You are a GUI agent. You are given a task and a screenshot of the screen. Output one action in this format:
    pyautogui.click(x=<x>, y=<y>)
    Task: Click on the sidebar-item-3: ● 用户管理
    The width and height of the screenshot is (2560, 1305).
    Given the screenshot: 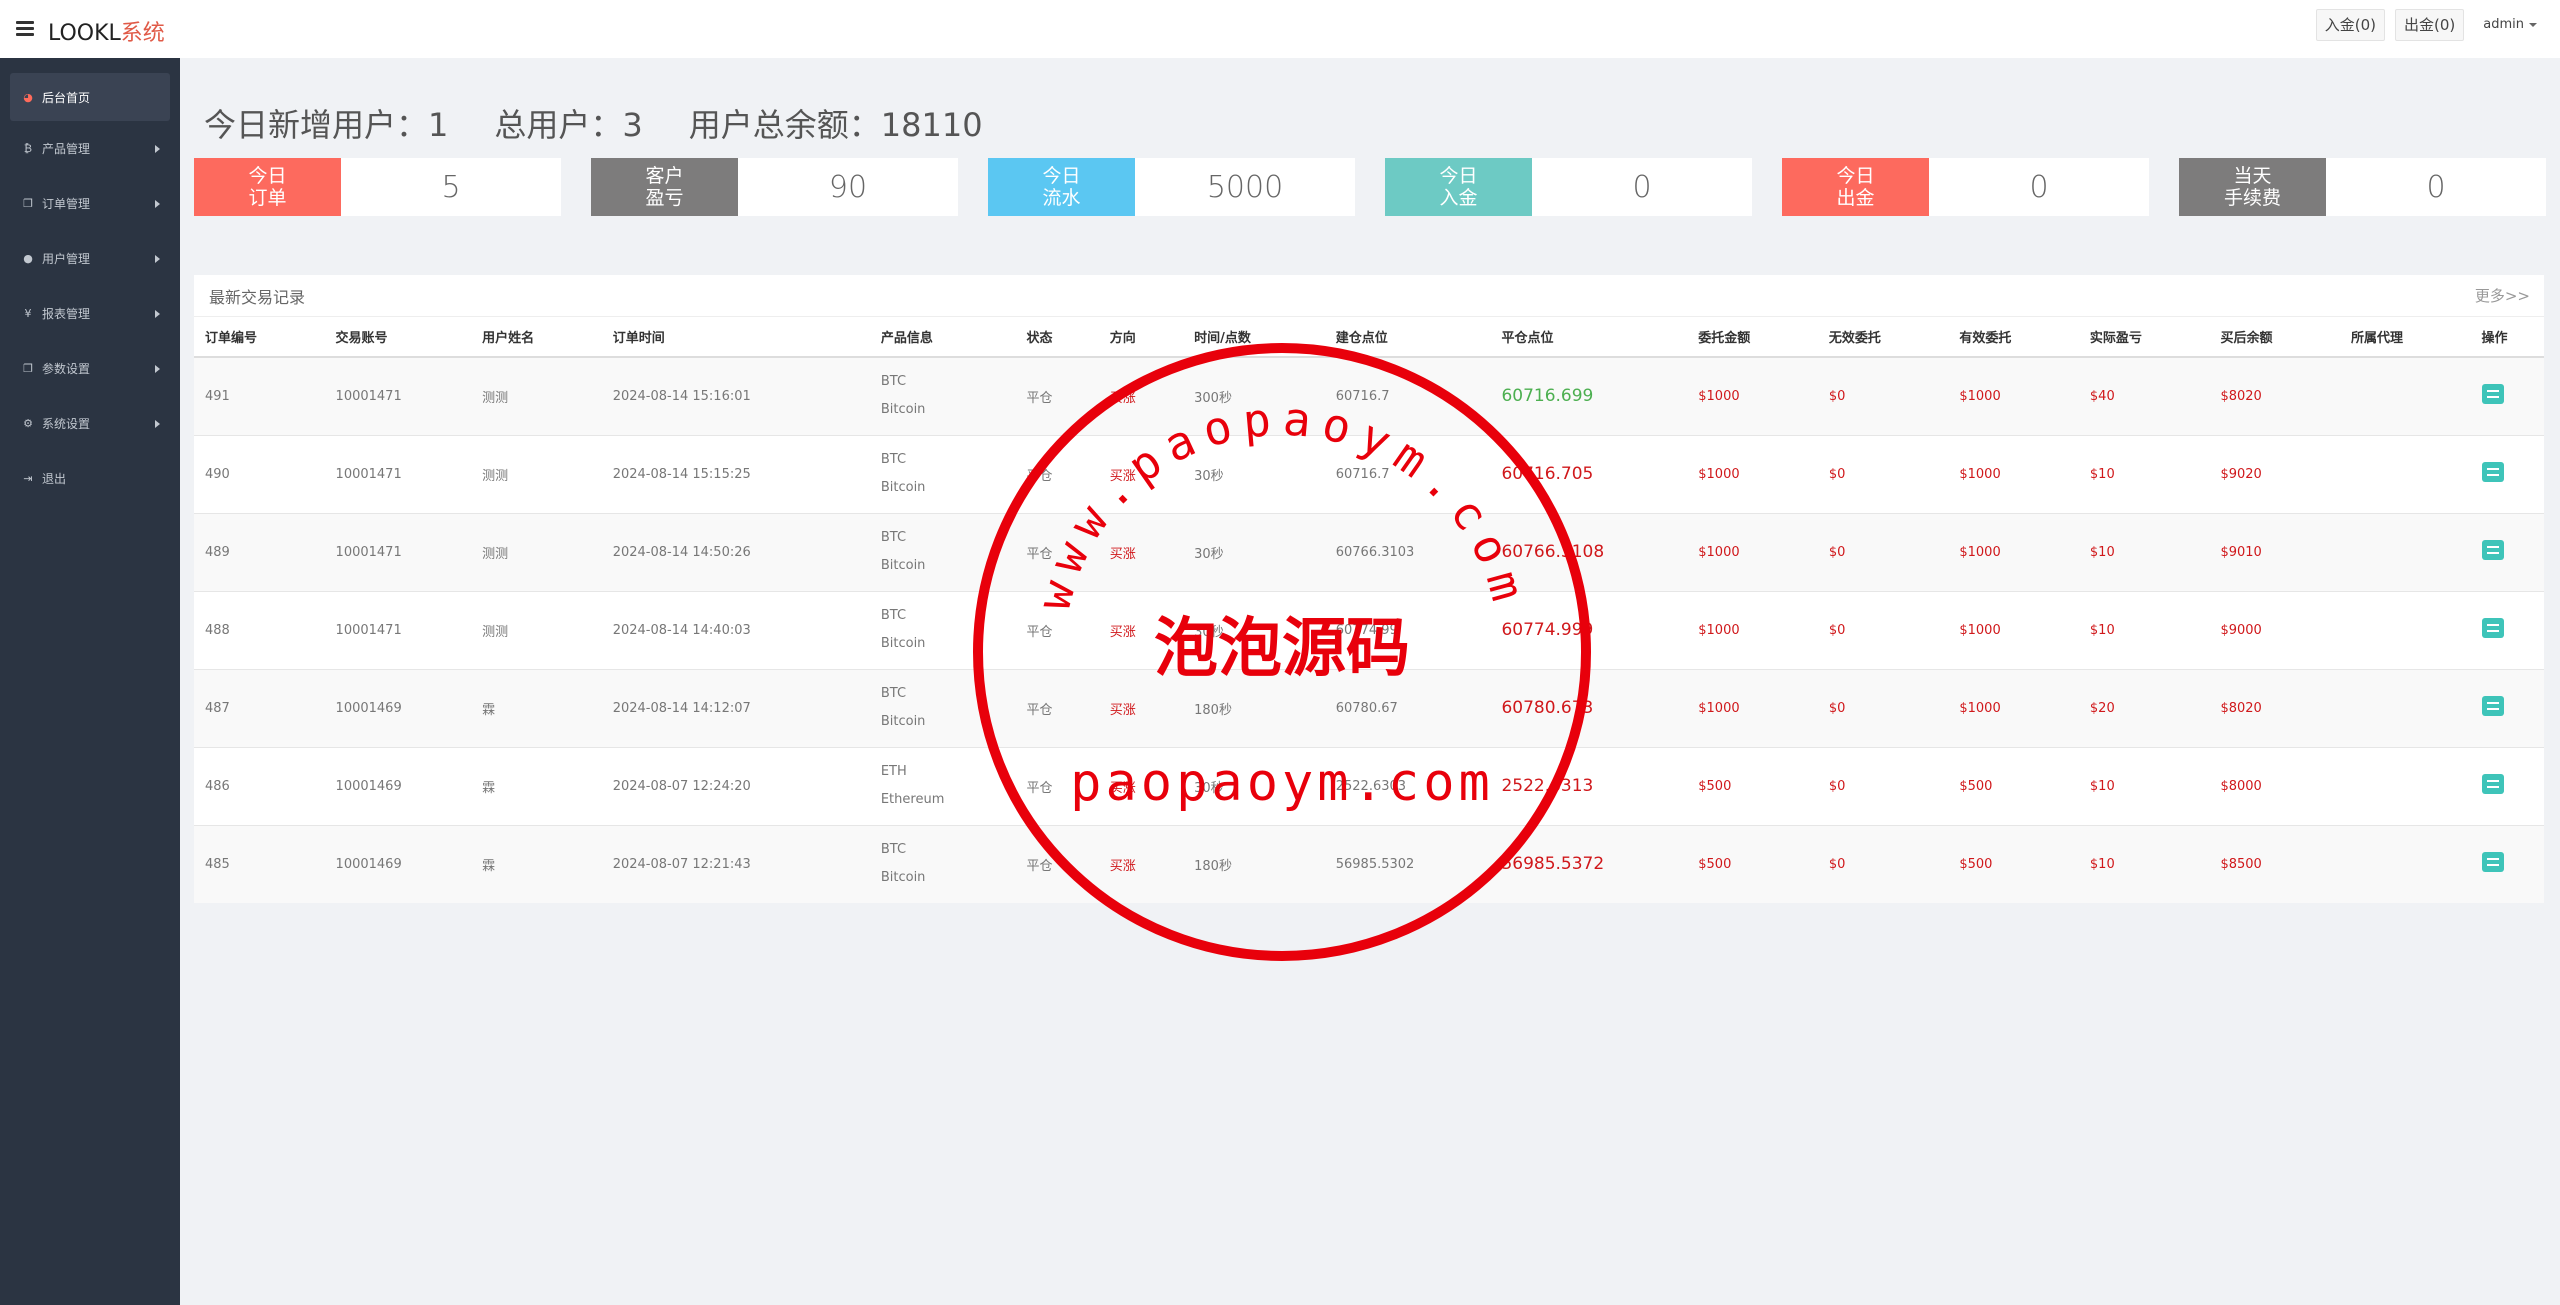 What is the action you would take?
    pyautogui.click(x=90, y=258)
    